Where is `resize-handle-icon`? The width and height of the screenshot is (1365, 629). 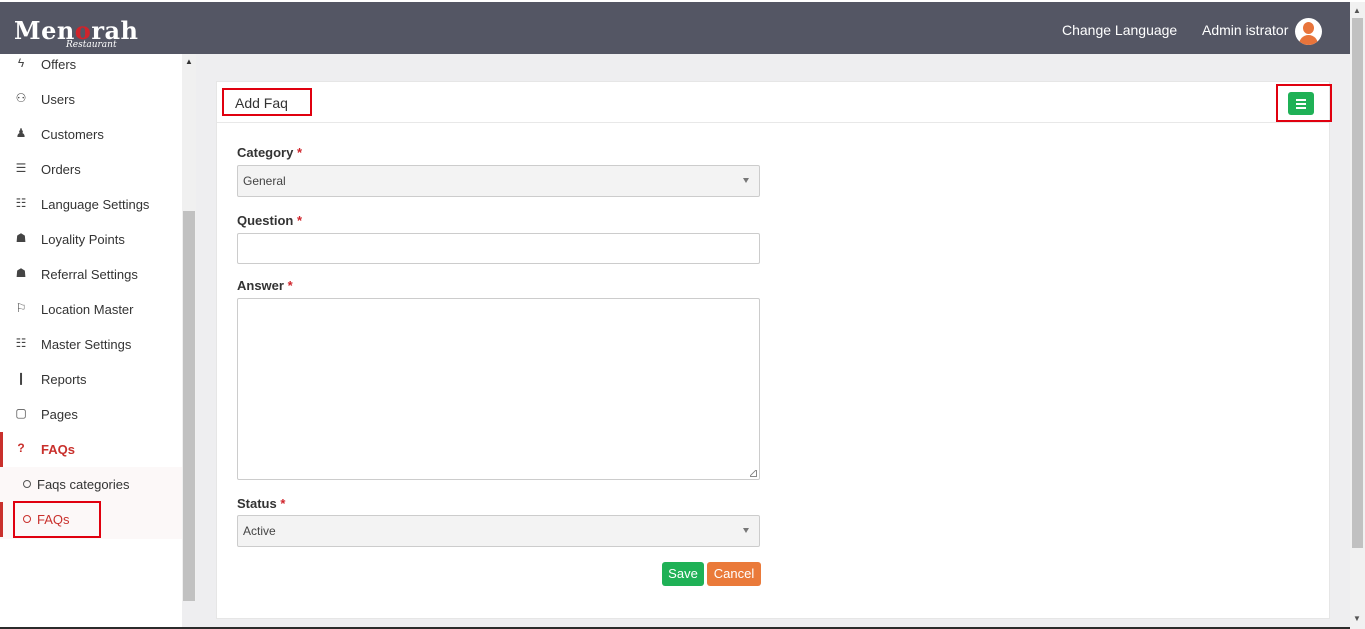
resize-handle-icon is located at coordinates (753, 473).